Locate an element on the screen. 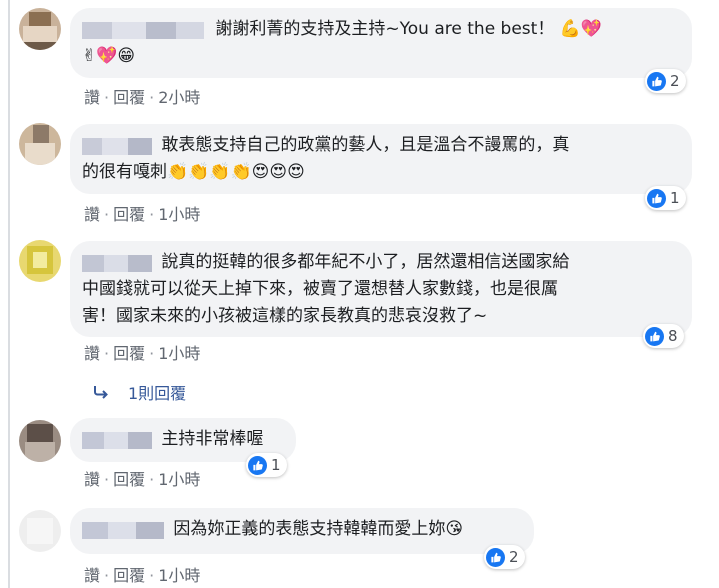 This screenshot has height=588, width=719. emoji-group: 💪💖 is located at coordinates (581, 29).